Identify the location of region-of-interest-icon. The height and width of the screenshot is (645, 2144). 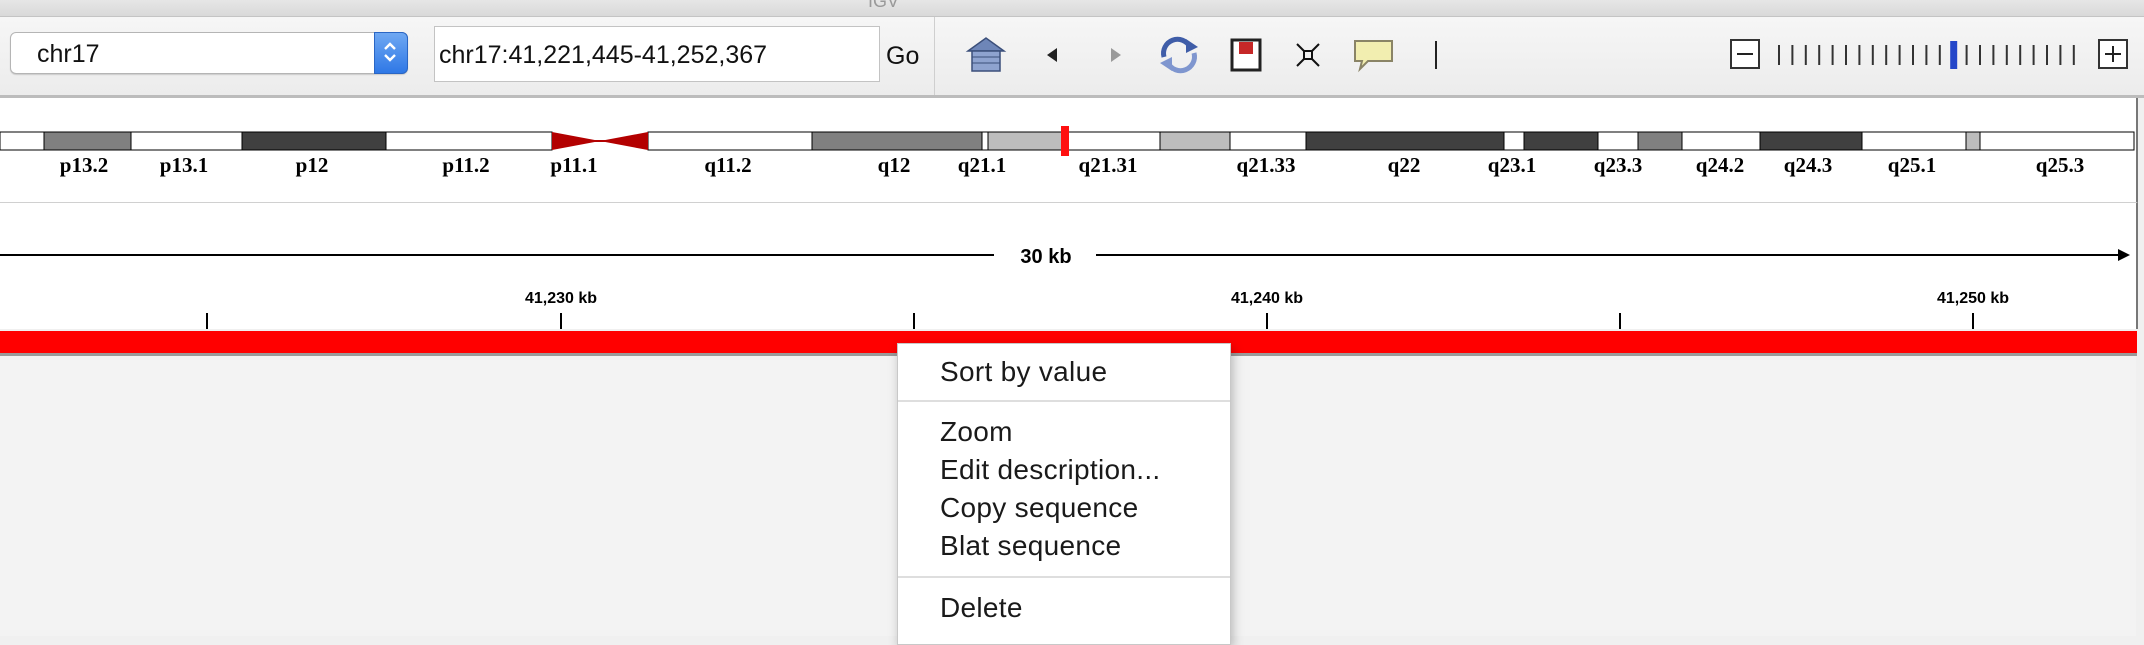
(1246, 55).